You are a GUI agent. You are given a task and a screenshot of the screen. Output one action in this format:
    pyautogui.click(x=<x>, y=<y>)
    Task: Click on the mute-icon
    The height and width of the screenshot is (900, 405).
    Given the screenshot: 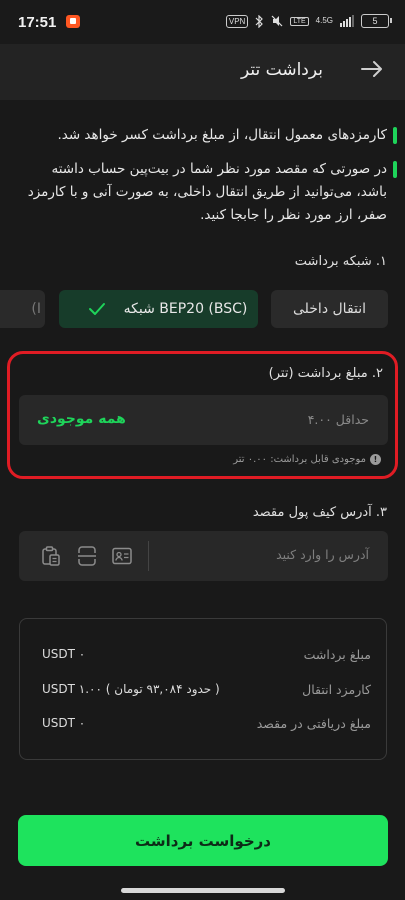 What is the action you would take?
    pyautogui.click(x=277, y=21)
    